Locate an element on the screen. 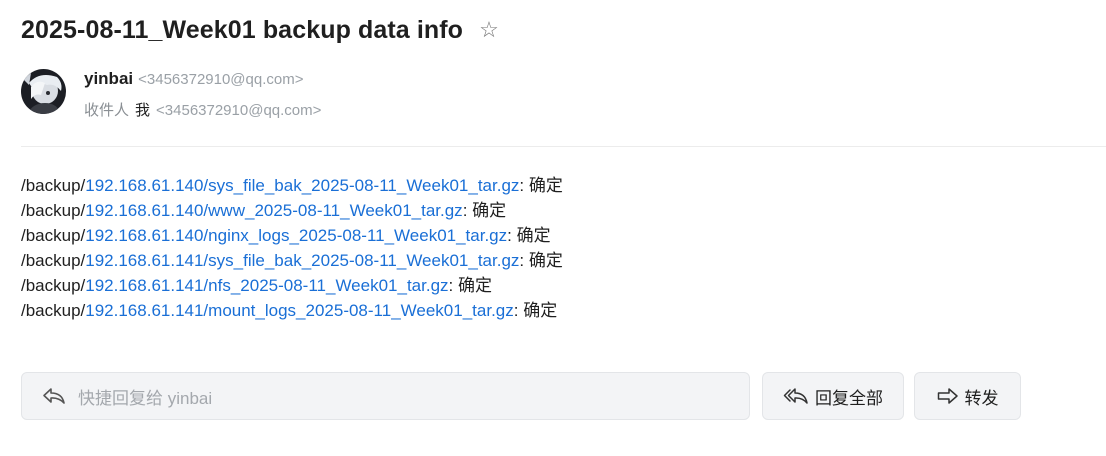 The image size is (1106, 456). recipients-label: 收件人 is located at coordinates (107, 110).